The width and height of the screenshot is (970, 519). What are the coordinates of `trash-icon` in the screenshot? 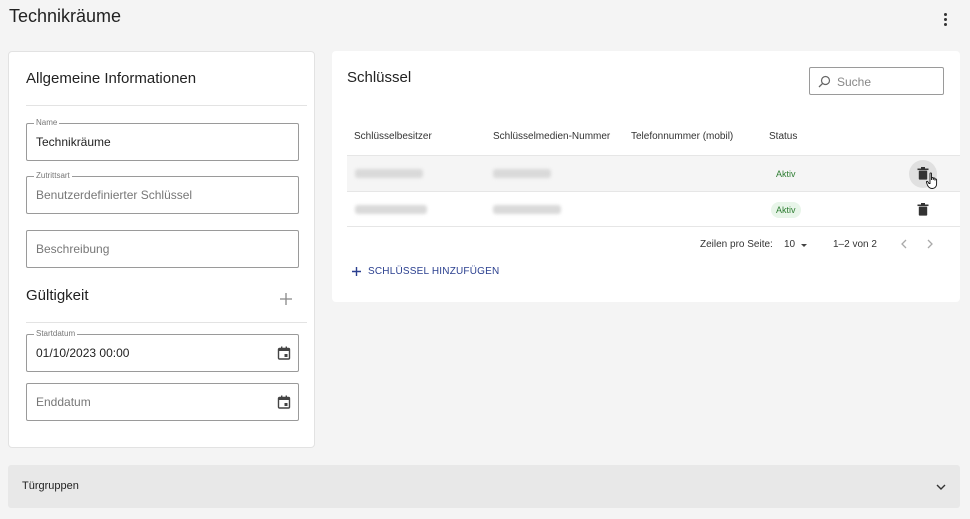 It's located at (923, 209).